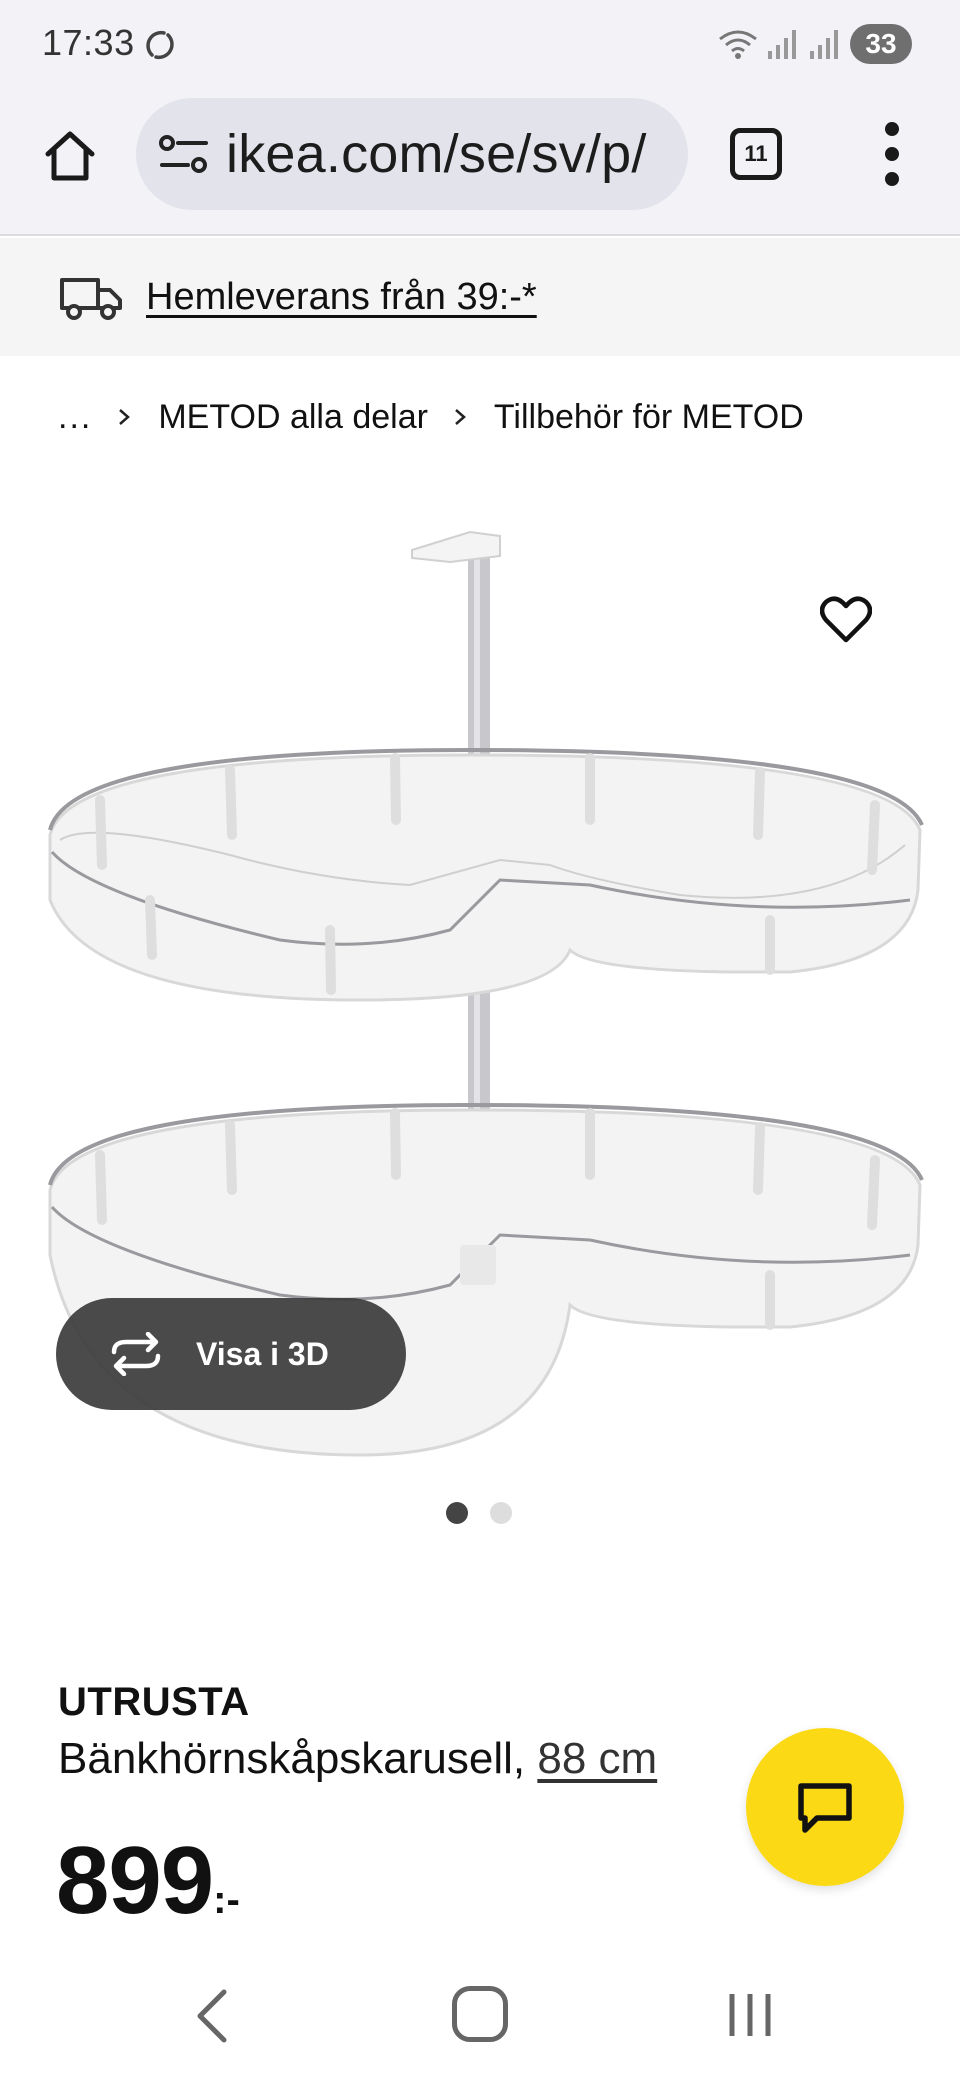  I want to click on heart-icon, so click(846, 619).